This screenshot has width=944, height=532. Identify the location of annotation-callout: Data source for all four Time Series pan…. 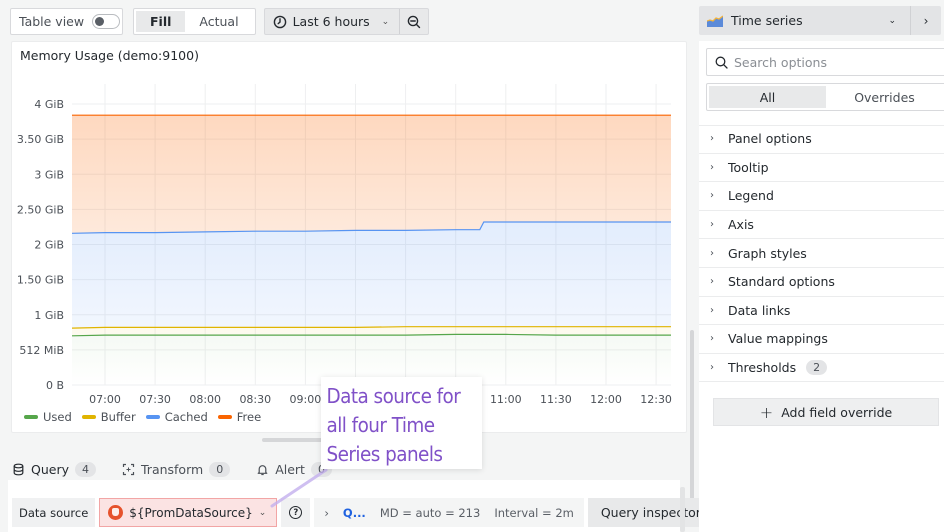
(401, 423).